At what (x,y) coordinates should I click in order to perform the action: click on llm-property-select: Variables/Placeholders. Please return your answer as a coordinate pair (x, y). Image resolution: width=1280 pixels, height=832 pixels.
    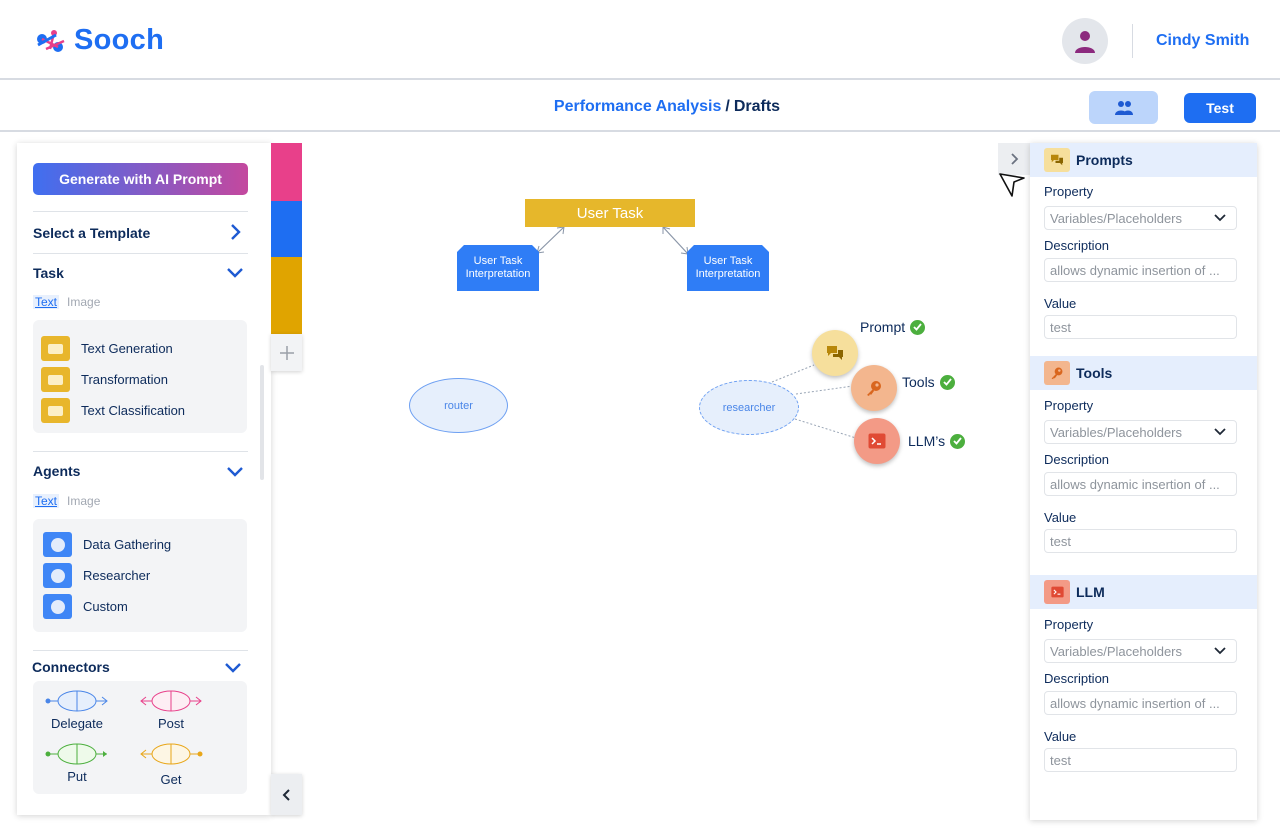
    Looking at the image, I should click on (1140, 651).